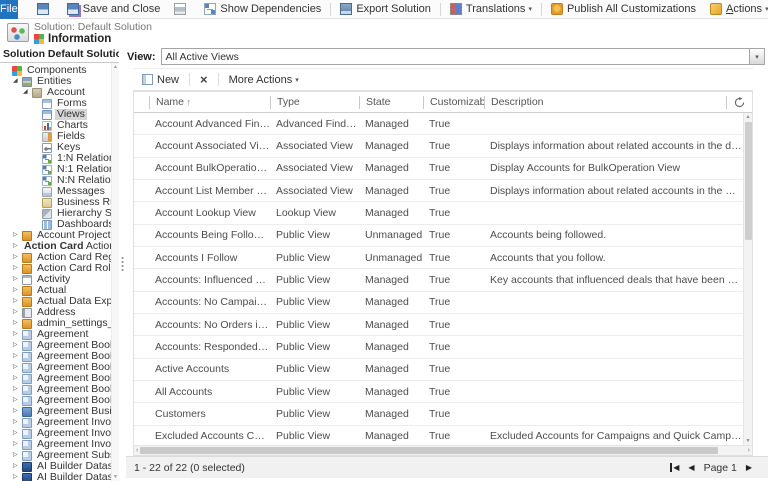  Describe the element at coordinates (429, 450) in the screenshot. I see `scrollbar-thumb` at that location.